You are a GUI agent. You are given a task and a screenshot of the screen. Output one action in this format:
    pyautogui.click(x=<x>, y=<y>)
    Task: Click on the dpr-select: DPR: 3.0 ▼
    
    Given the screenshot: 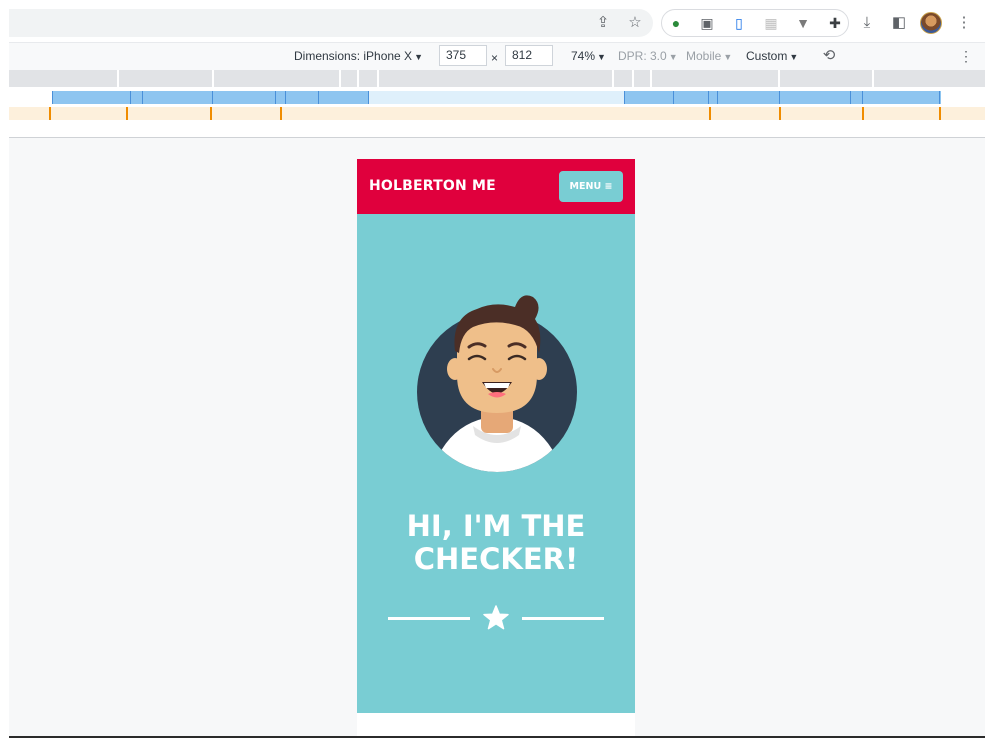 What is the action you would take?
    pyautogui.click(x=648, y=56)
    